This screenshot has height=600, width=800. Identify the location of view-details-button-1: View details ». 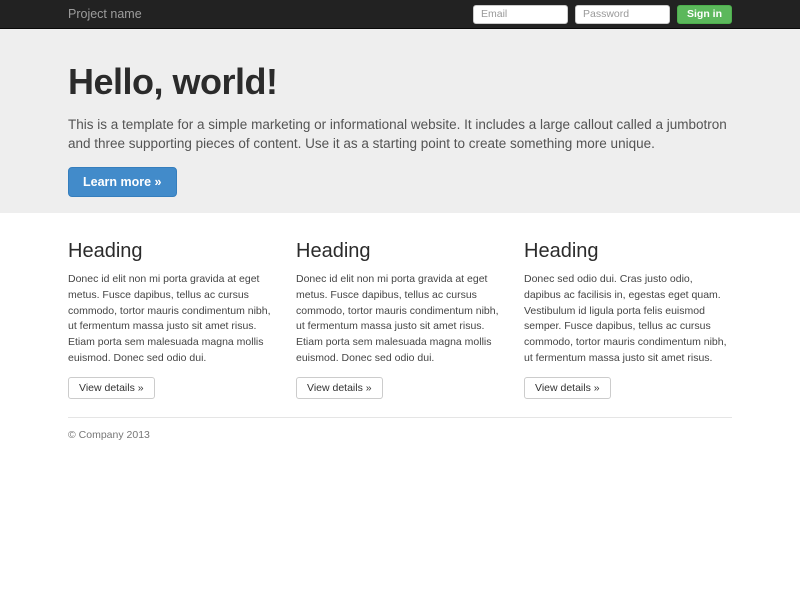
(111, 387).